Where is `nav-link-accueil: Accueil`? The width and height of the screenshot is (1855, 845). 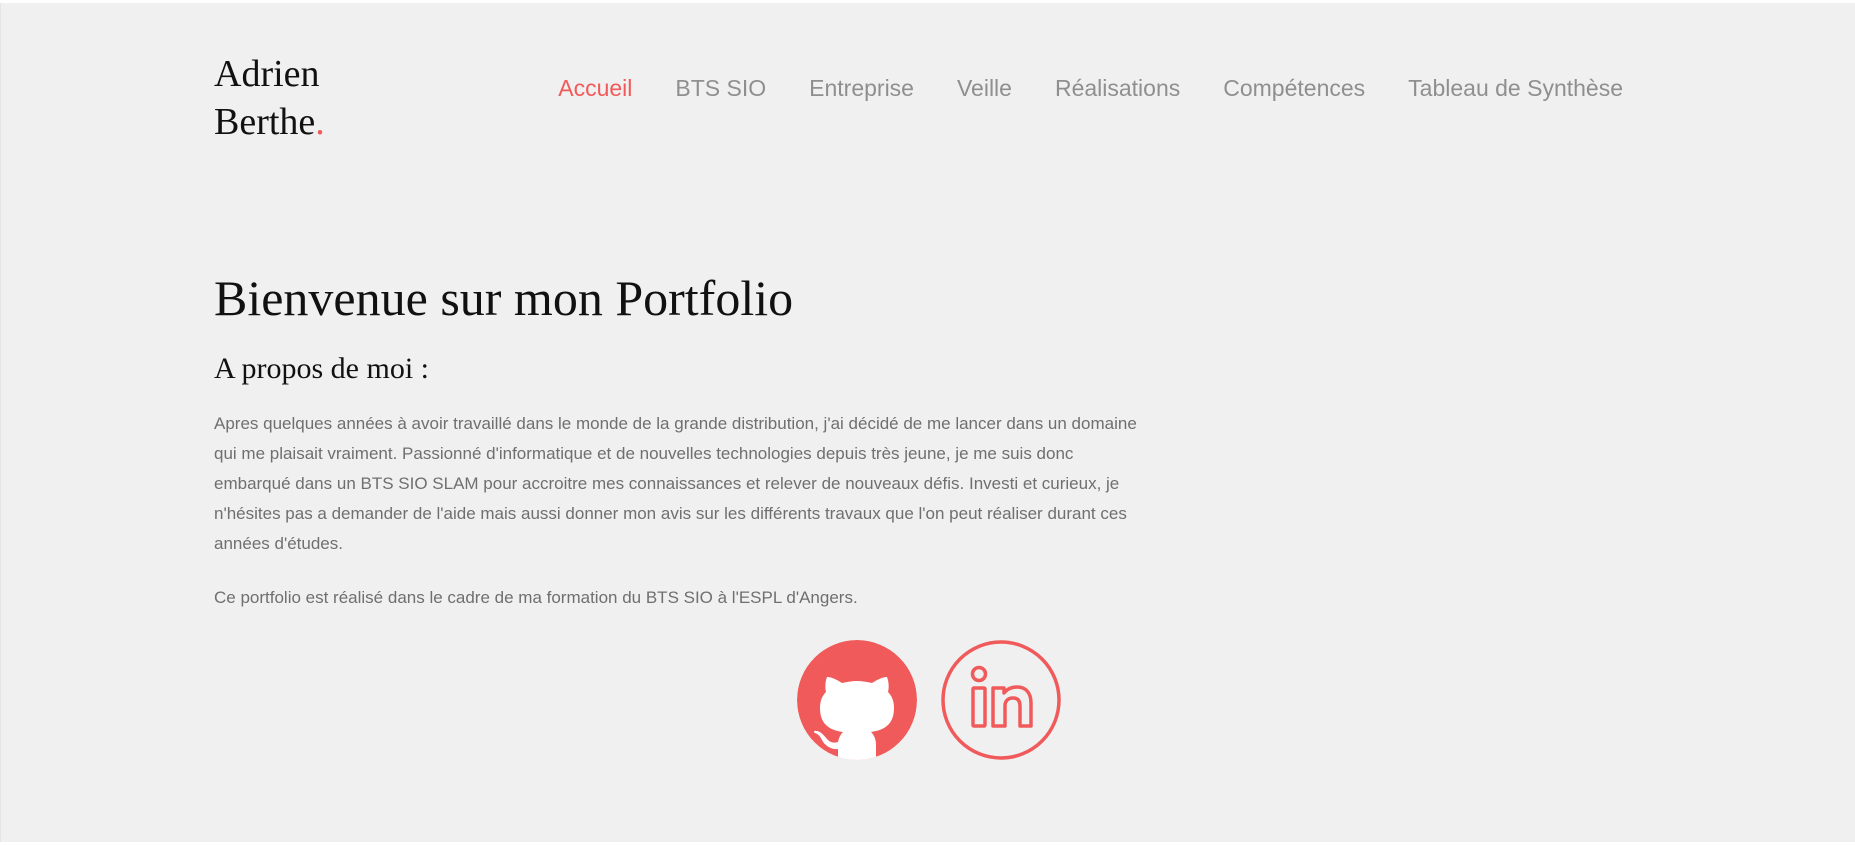
nav-link-accueil: Accueil is located at coordinates (595, 88).